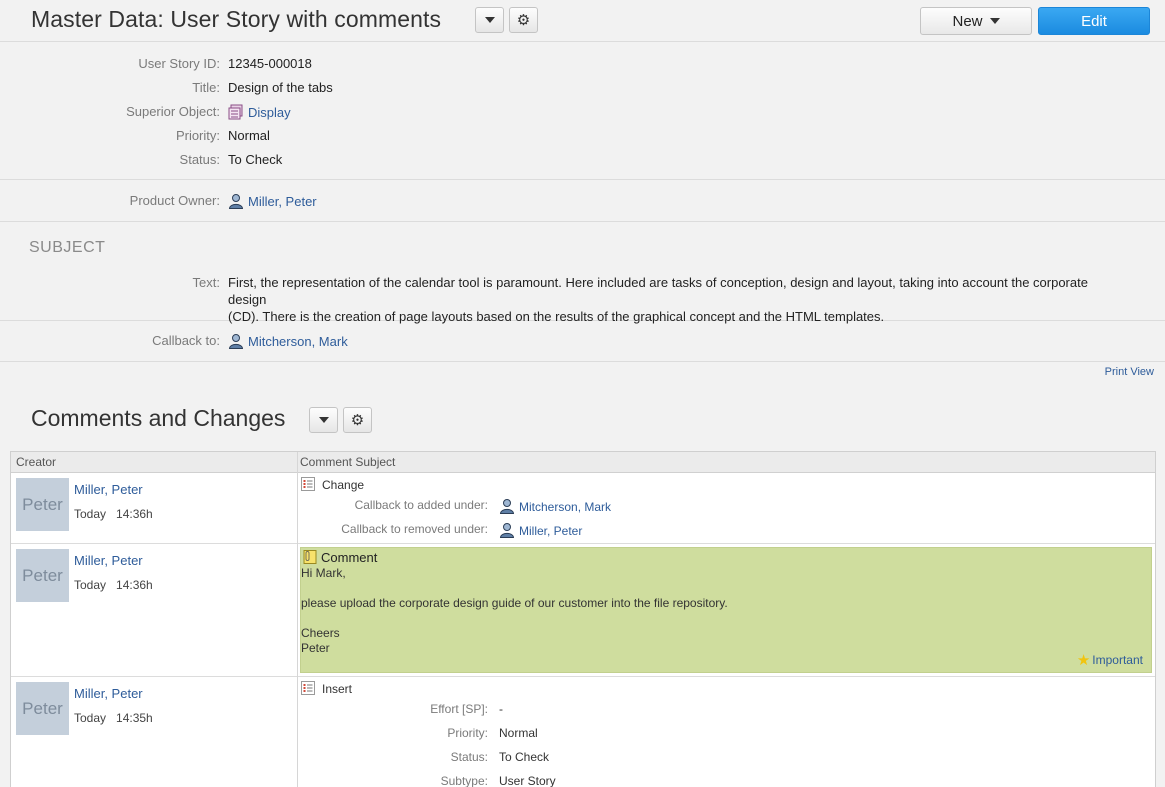 Image resolution: width=1165 pixels, height=787 pixels. I want to click on field-user-story-id: User Story ID: 12345-000018, so click(582, 66).